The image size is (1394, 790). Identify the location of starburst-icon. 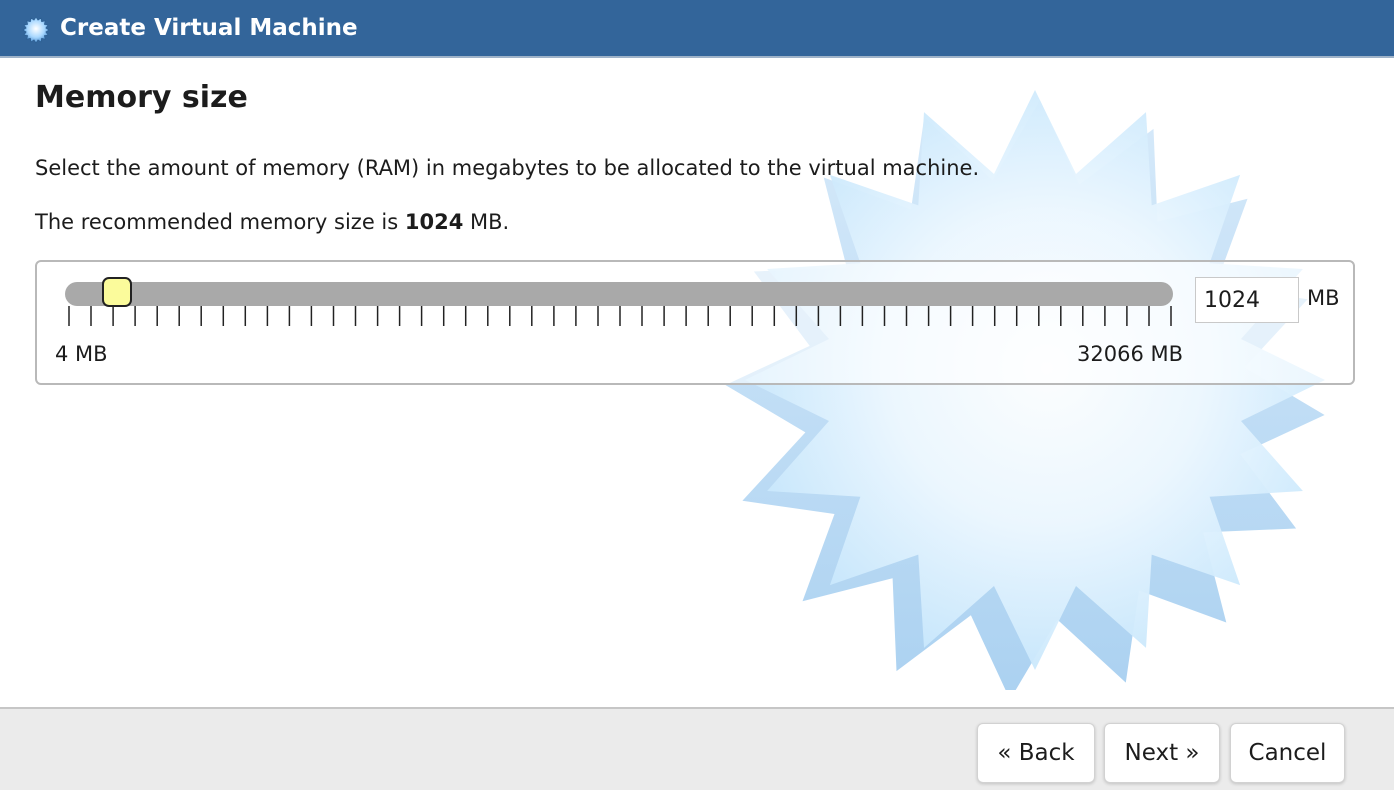
(36, 30).